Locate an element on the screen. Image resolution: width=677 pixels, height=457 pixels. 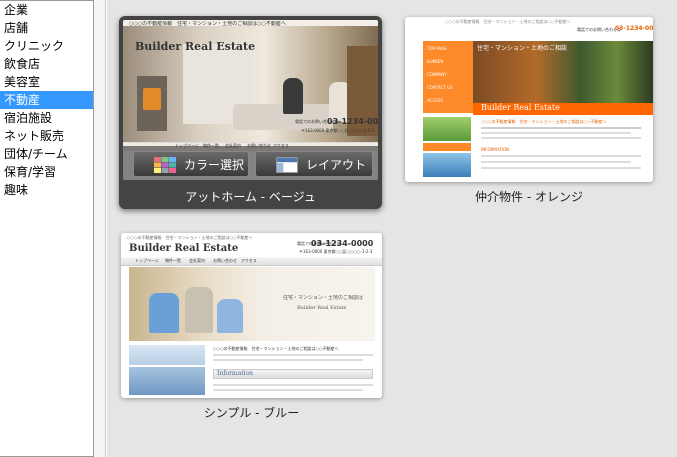
preview-nav-4: CONTACT US is located at coordinates (440, 87).